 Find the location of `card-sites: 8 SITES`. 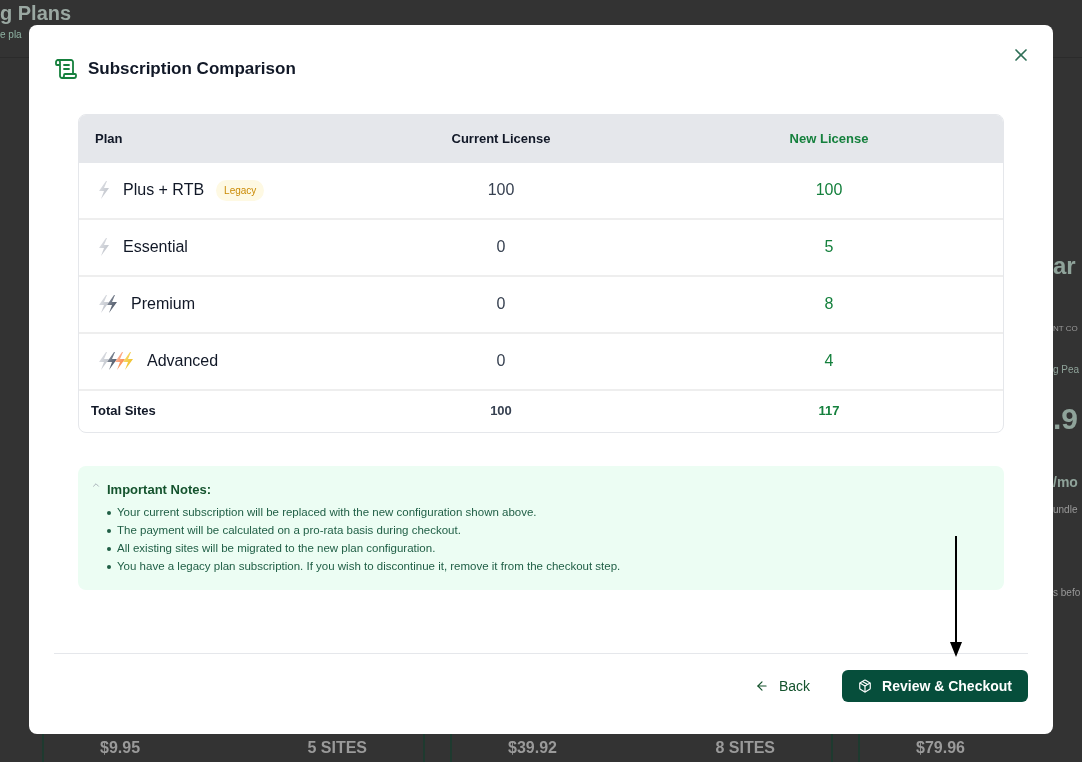

card-sites: 8 SITES is located at coordinates (745, 748).